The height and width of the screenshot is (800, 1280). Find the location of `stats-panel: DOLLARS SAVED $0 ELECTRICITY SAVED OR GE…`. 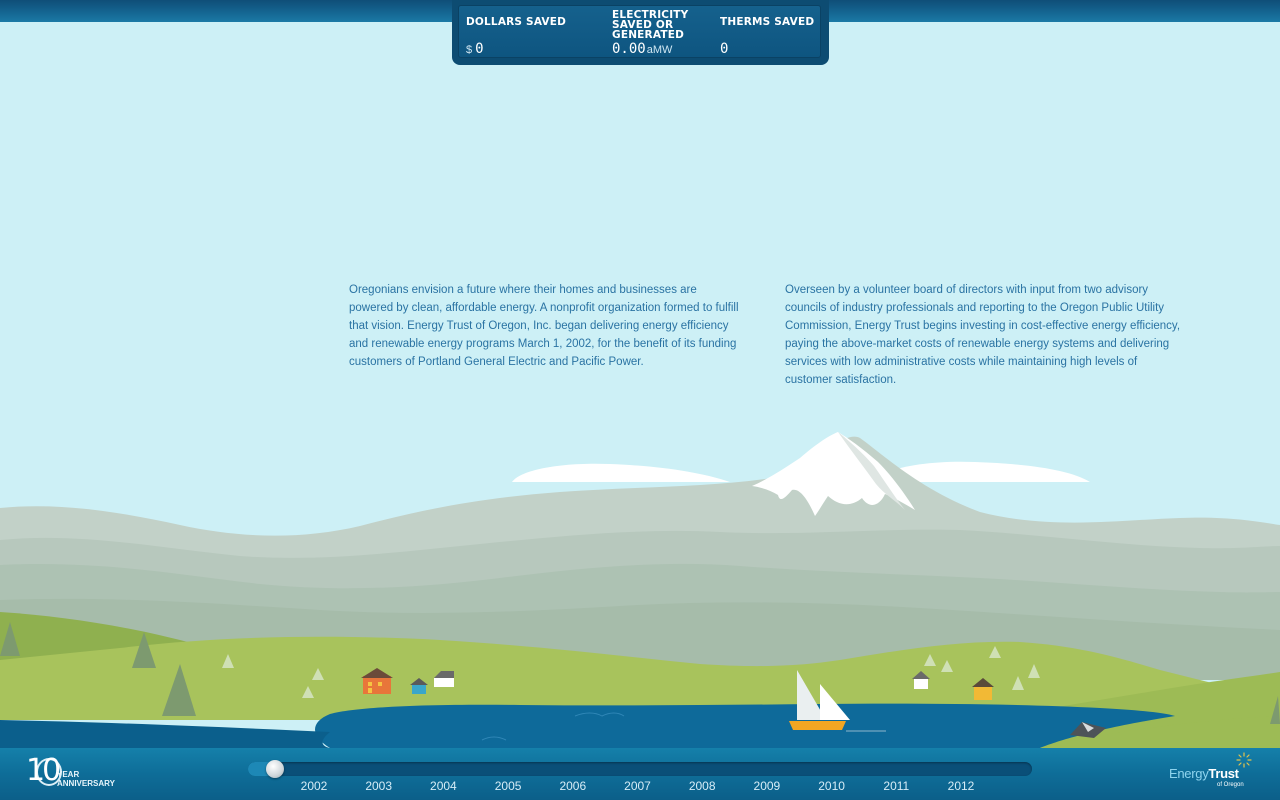

stats-panel: DOLLARS SAVED $0 ELECTRICITY SAVED OR GE… is located at coordinates (640, 32).